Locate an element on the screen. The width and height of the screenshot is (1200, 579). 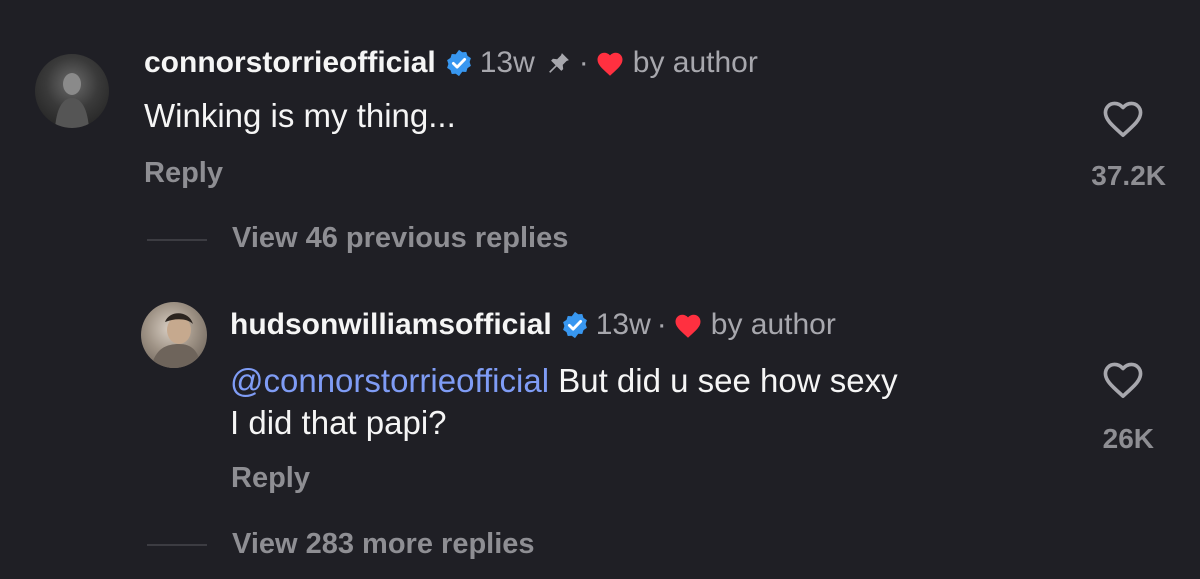
like-count: 37.2K is located at coordinates (1128, 175).